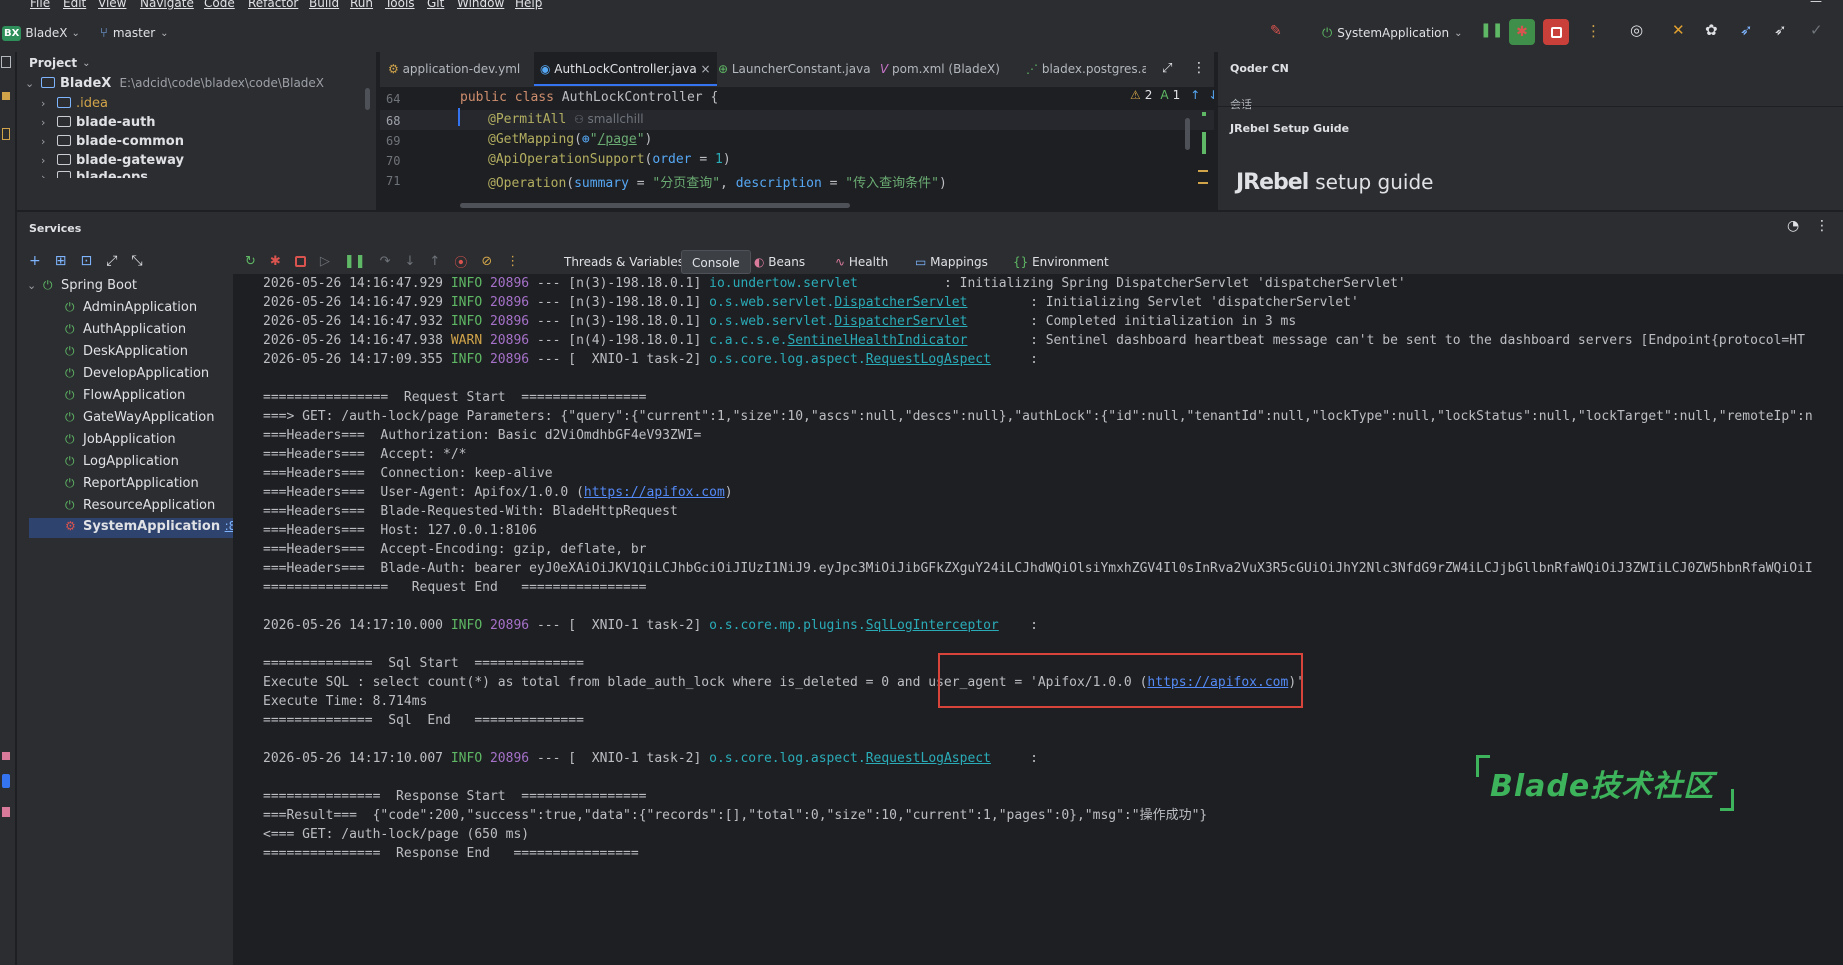 This screenshot has width=1843, height=965. What do you see at coordinates (1061, 262) in the screenshot?
I see `tab-environment: {} Environment` at bounding box center [1061, 262].